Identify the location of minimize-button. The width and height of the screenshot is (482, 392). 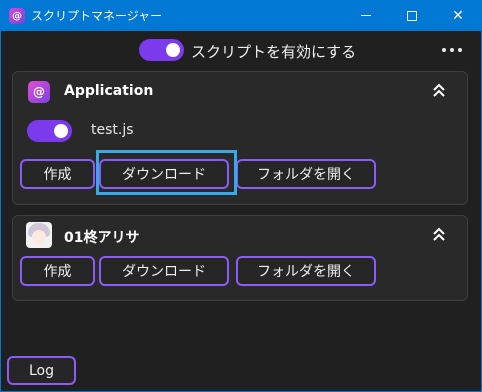
(366, 15).